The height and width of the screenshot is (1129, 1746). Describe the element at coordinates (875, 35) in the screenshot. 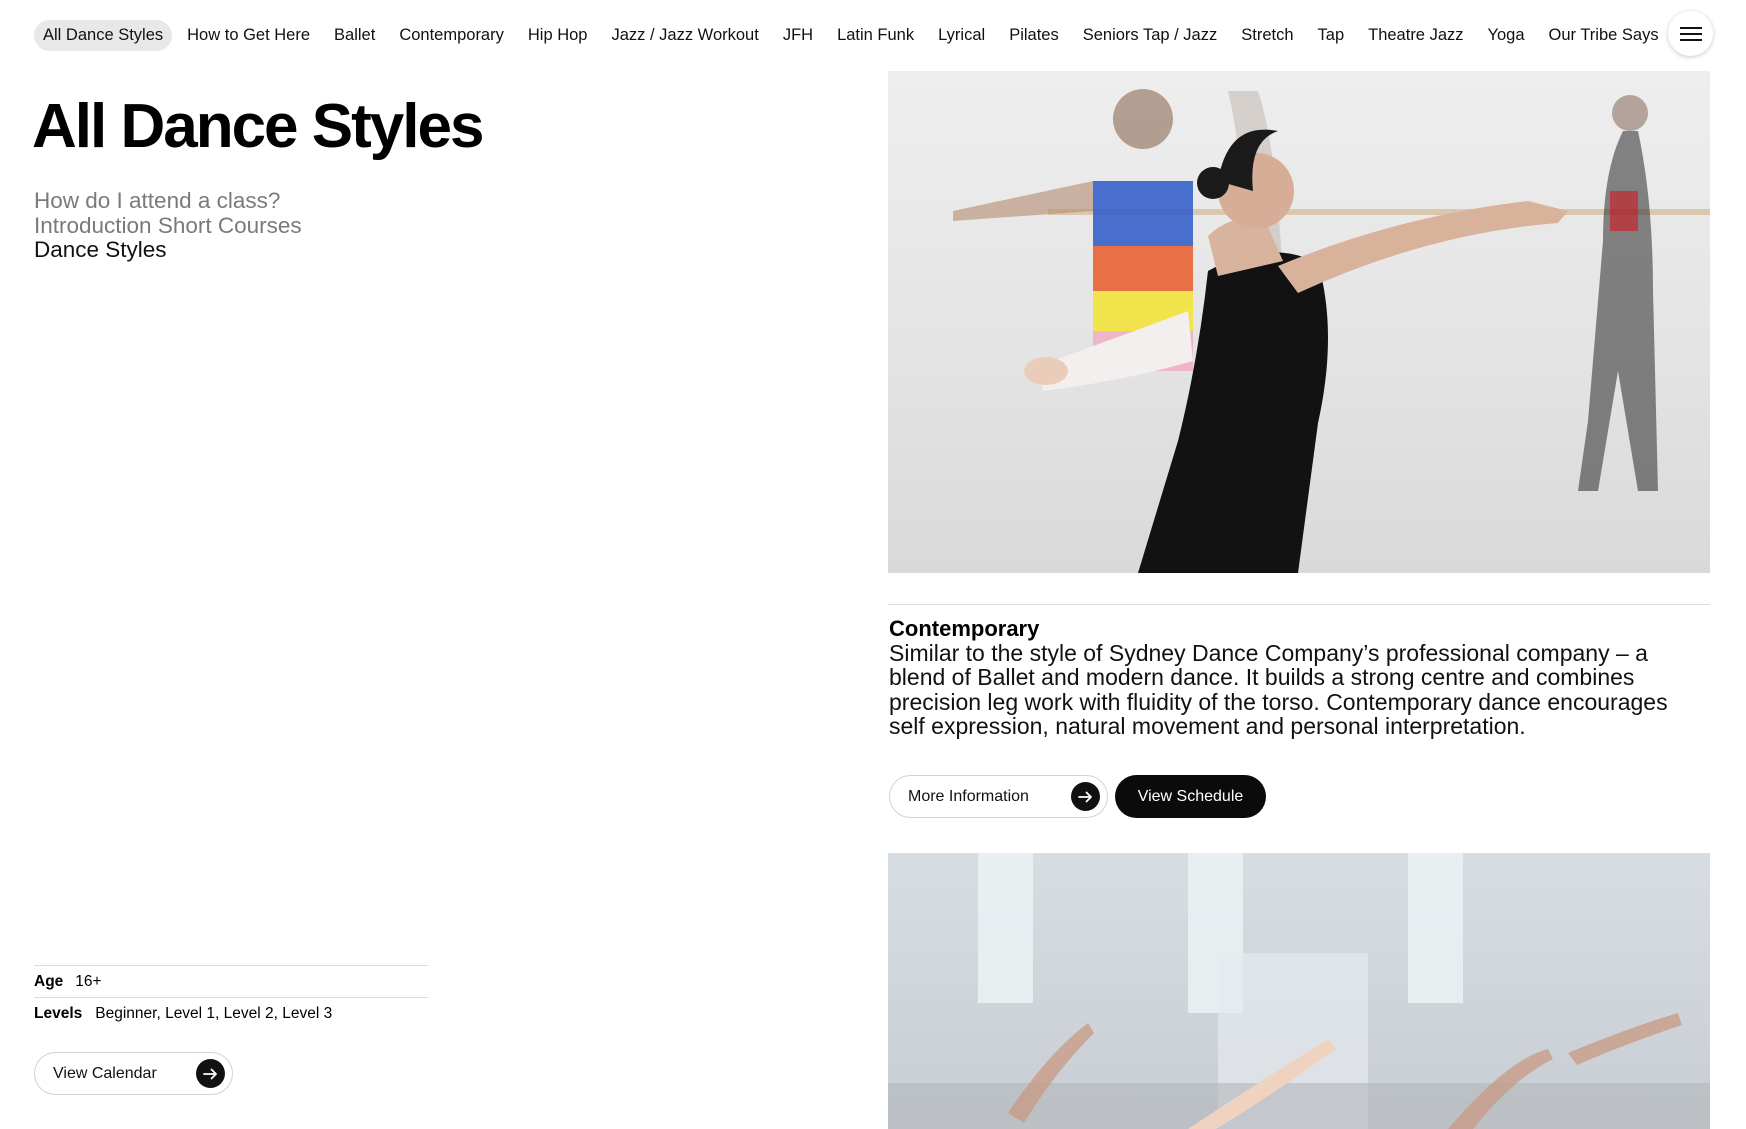

I see `nav-item-latin-funk: Latin Funk` at that location.